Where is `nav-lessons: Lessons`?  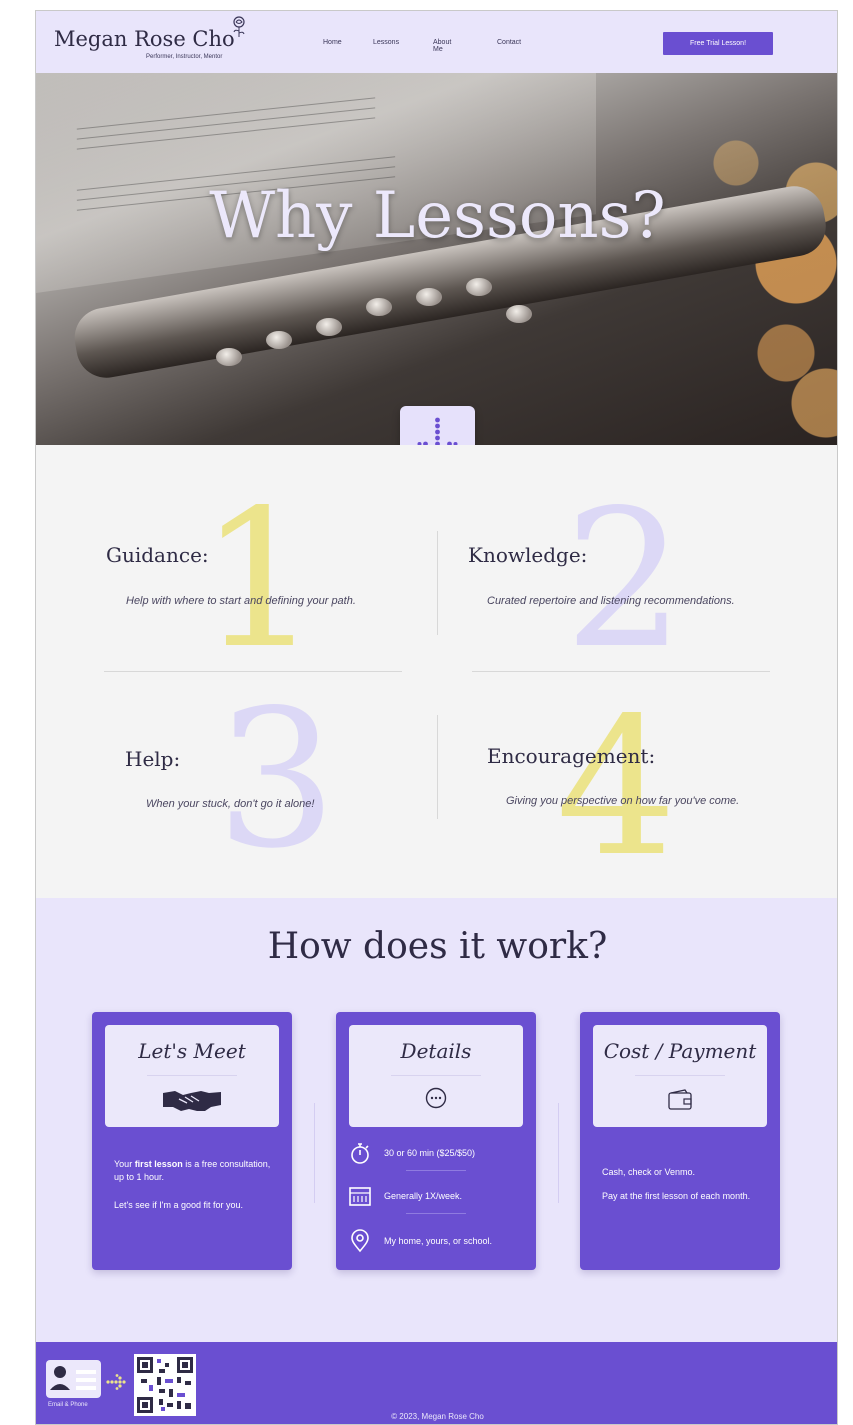
nav-lessons: Lessons is located at coordinates (386, 42).